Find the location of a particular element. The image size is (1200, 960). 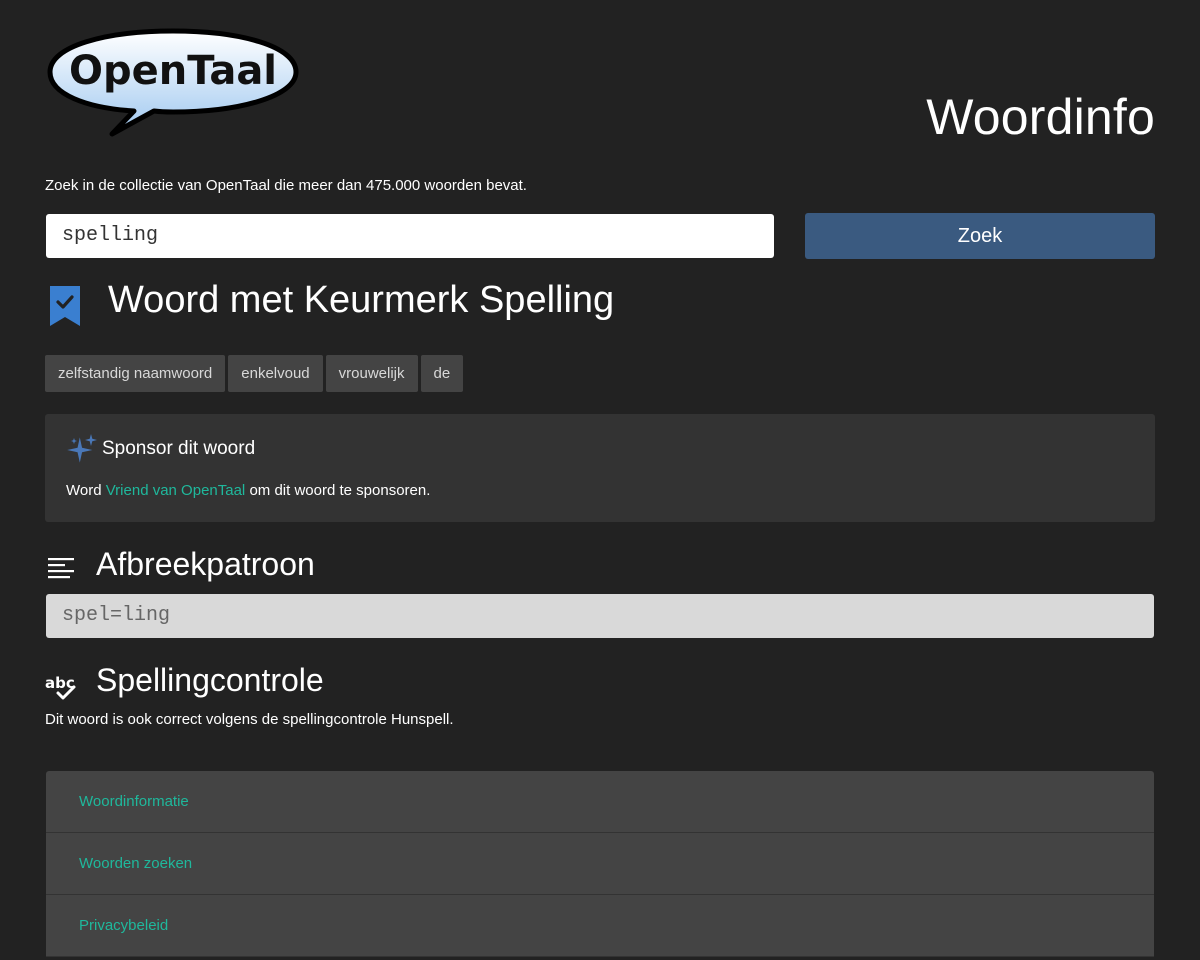

bookmark-check-icon is located at coordinates (65, 306).